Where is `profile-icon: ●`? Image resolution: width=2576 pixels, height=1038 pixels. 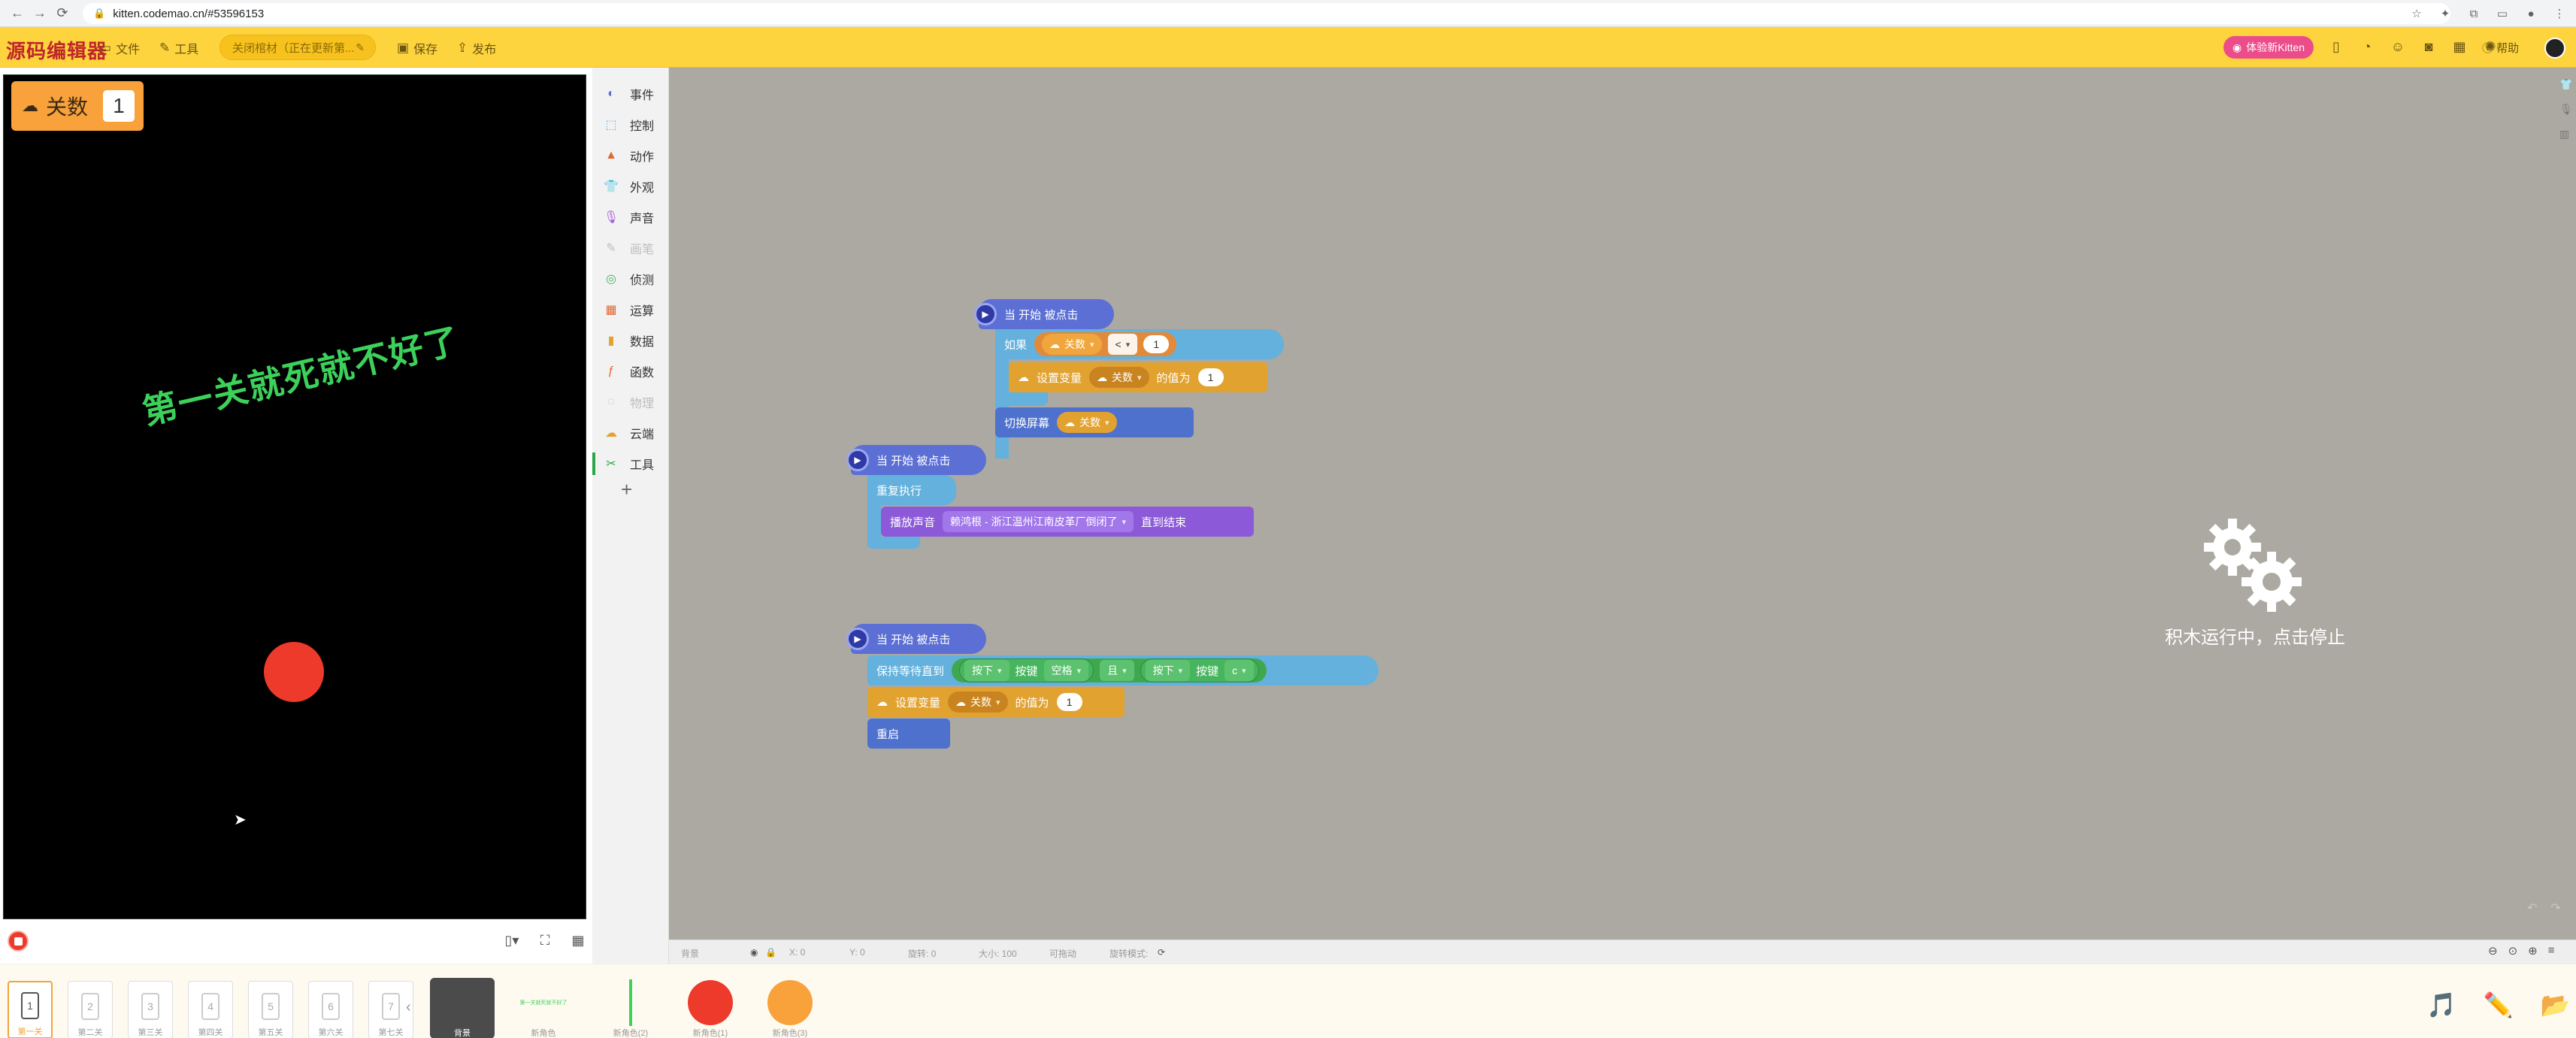
profile-icon: ● is located at coordinates (2531, 14).